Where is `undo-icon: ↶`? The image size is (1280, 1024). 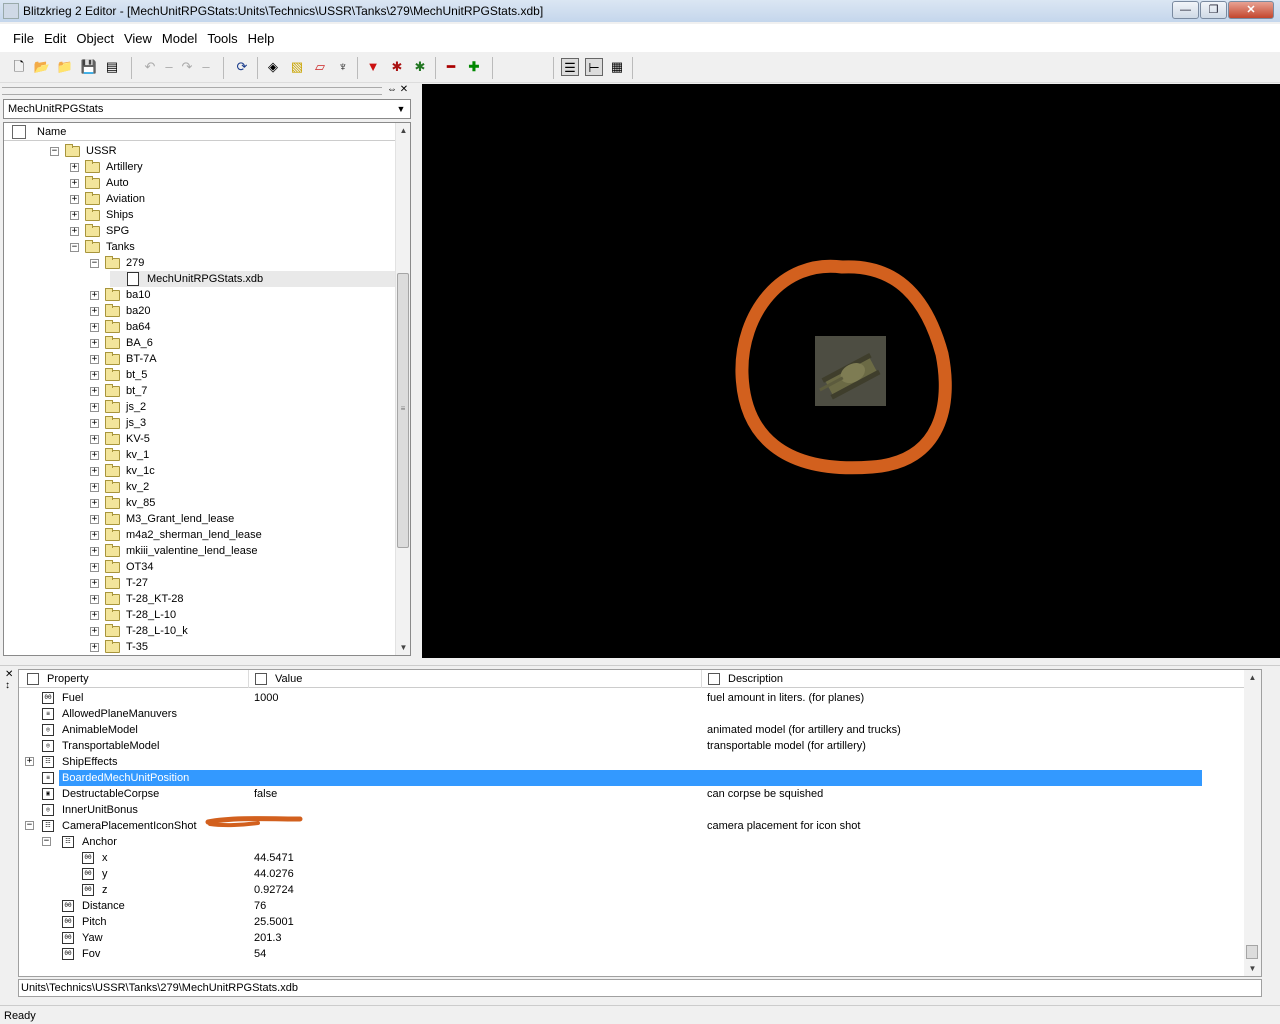
undo-icon: ↶ is located at coordinates (150, 67).